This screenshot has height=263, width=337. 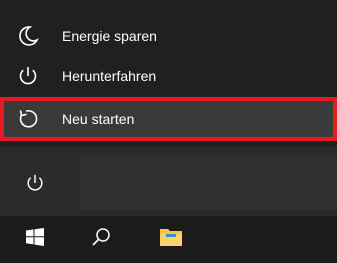 I want to click on menu-item-label: Neu starten, so click(x=98, y=119).